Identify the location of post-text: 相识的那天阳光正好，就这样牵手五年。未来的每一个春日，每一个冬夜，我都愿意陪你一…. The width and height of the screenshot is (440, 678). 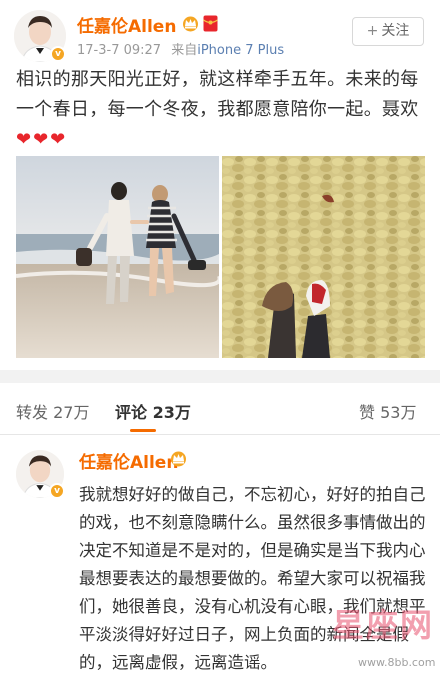
(221, 110).